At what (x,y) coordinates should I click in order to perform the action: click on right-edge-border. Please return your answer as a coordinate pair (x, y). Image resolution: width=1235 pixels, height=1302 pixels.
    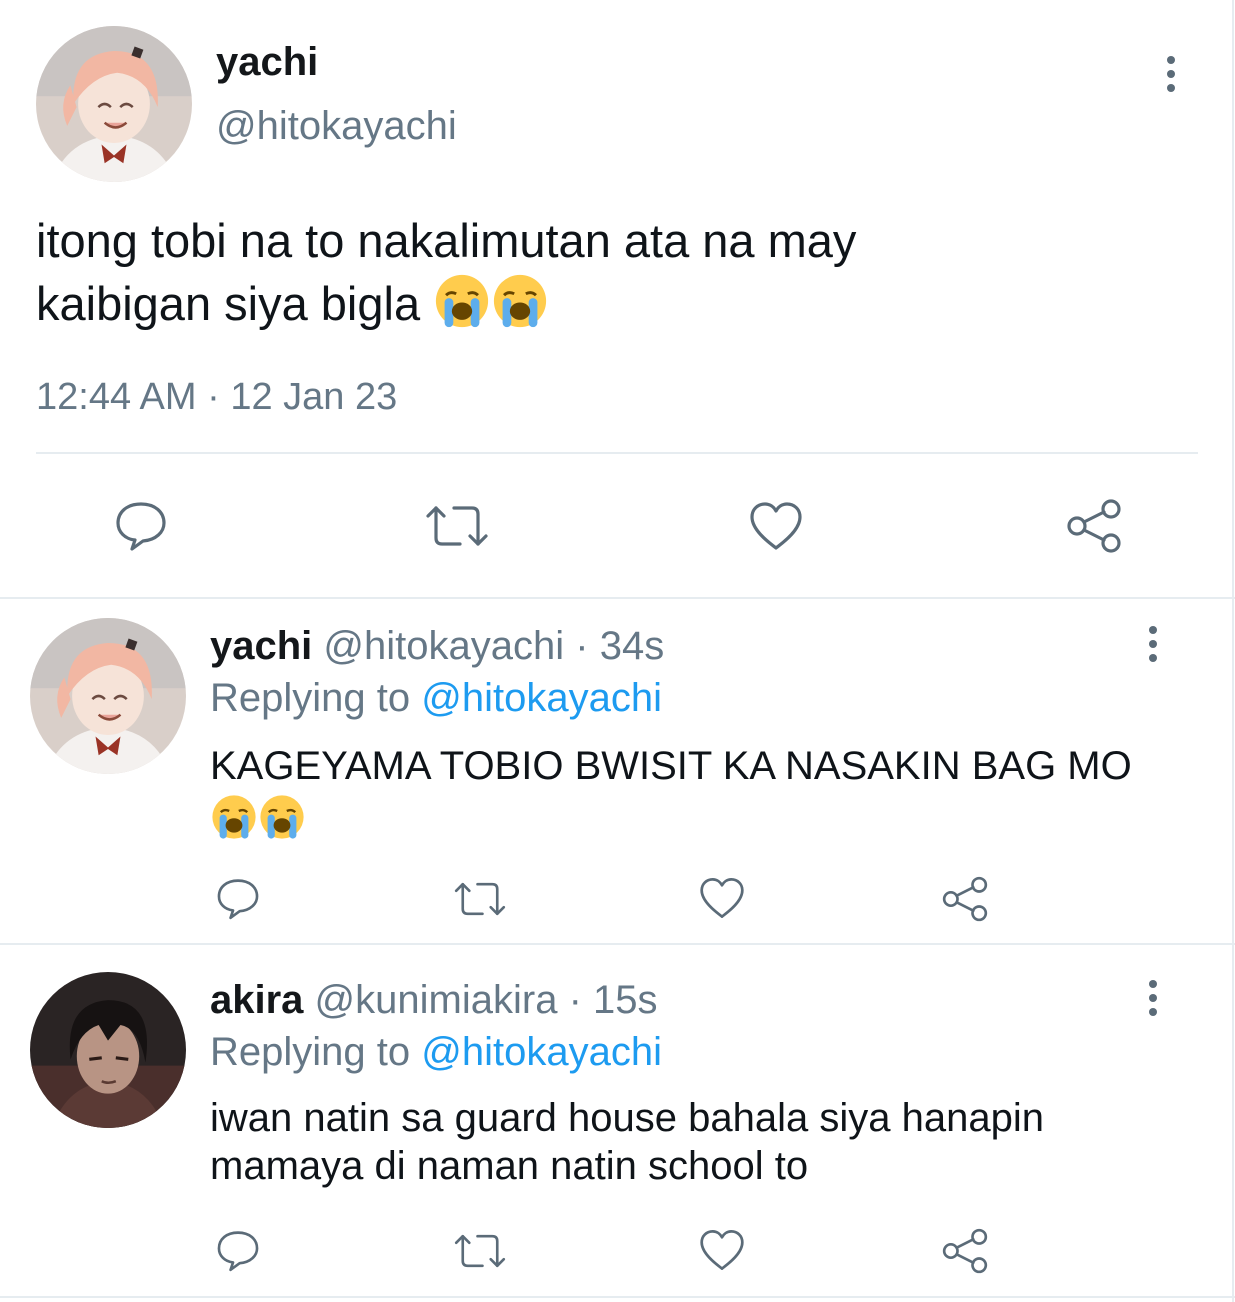
    Looking at the image, I should click on (1233, 651).